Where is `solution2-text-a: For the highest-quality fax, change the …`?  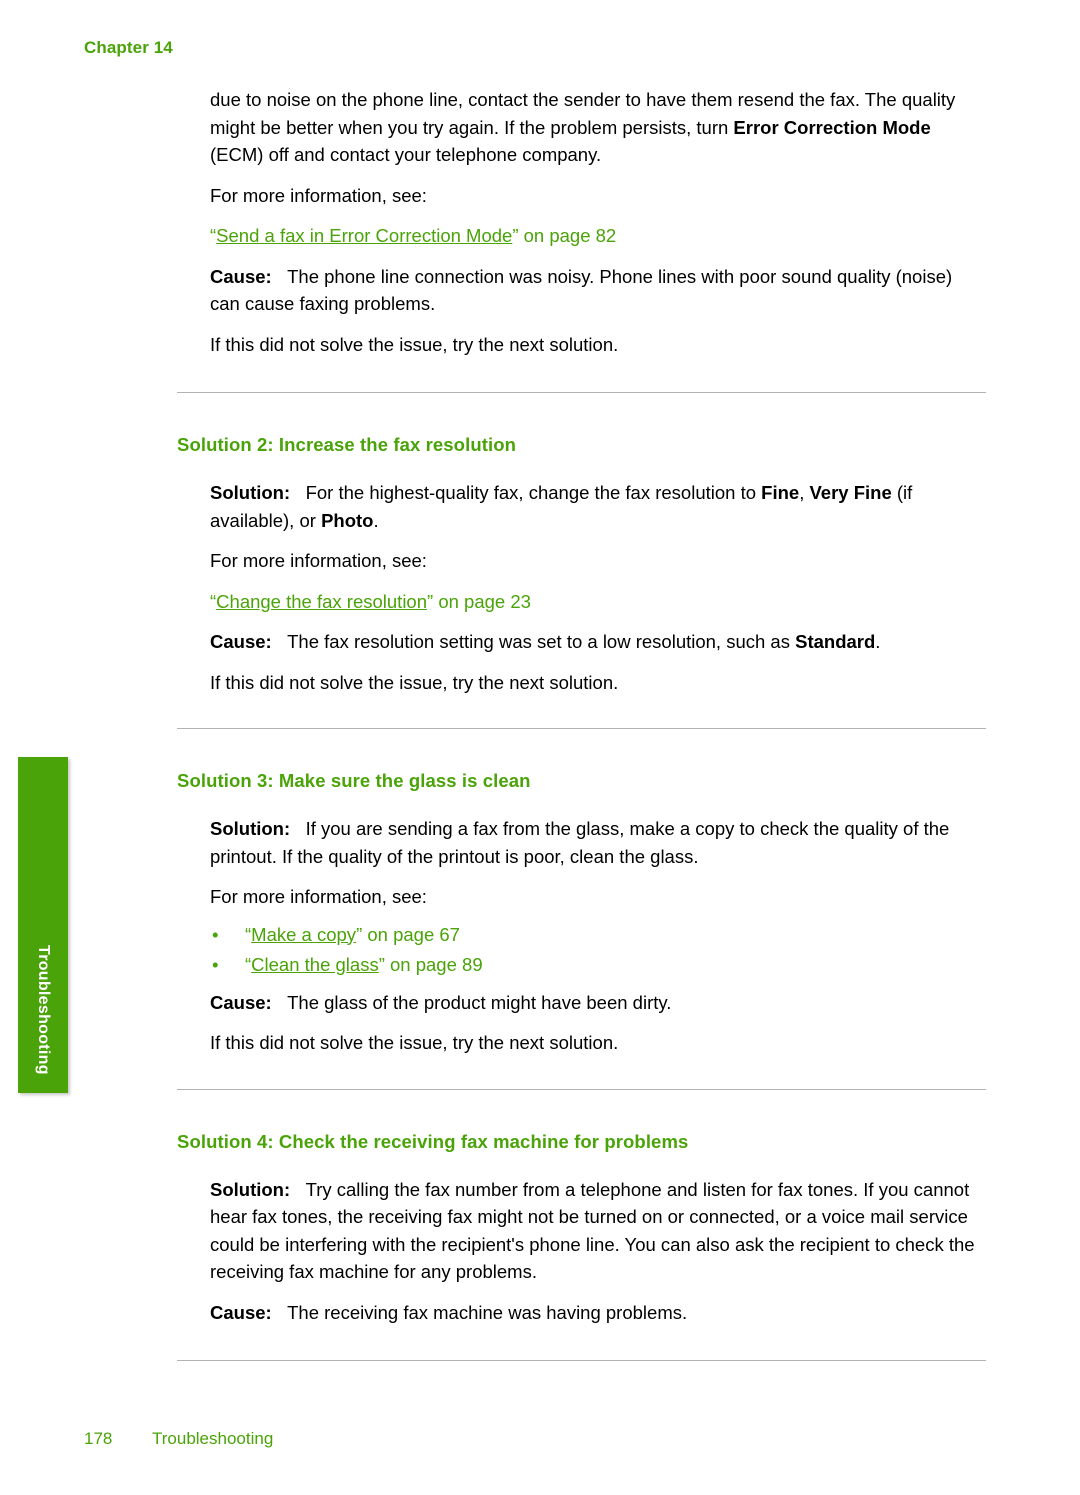
solution2-text-a: For the highest-quality fax, change the … is located at coordinates (533, 492).